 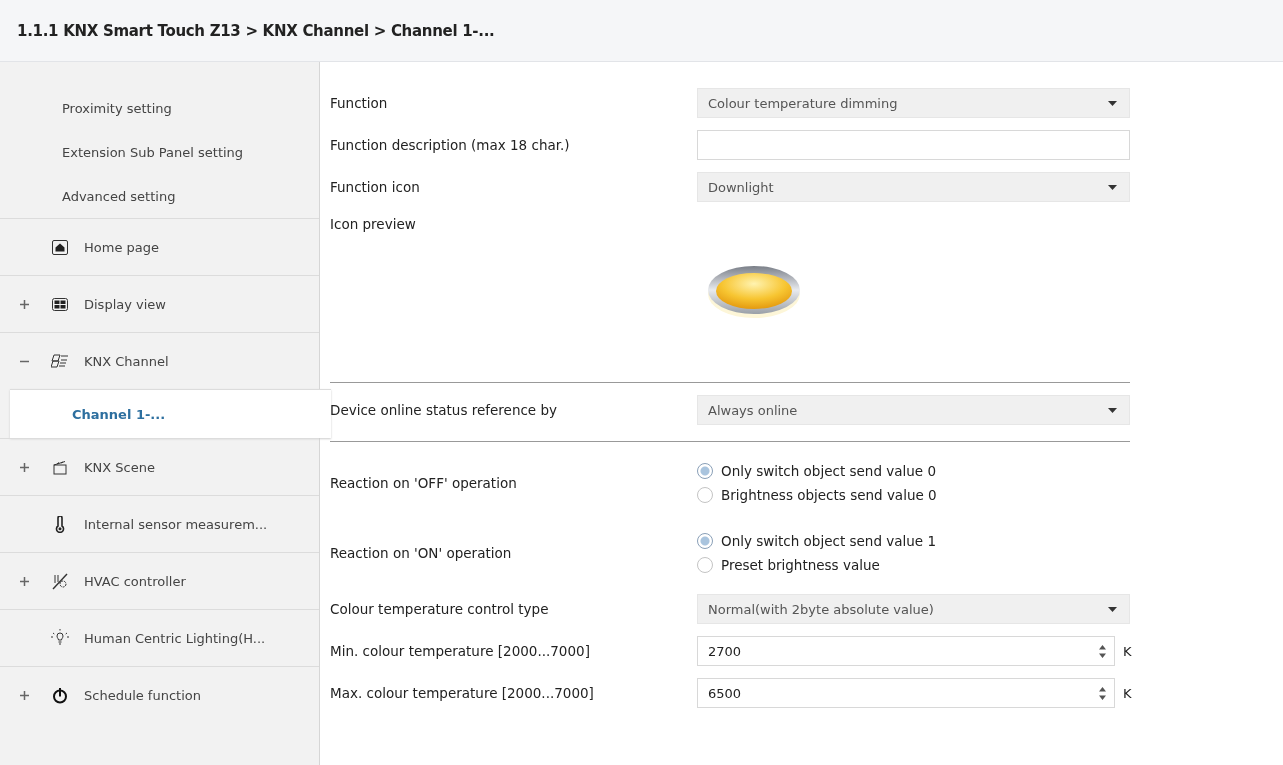 What do you see at coordinates (913, 410) in the screenshot?
I see `dropdown: Always online` at bounding box center [913, 410].